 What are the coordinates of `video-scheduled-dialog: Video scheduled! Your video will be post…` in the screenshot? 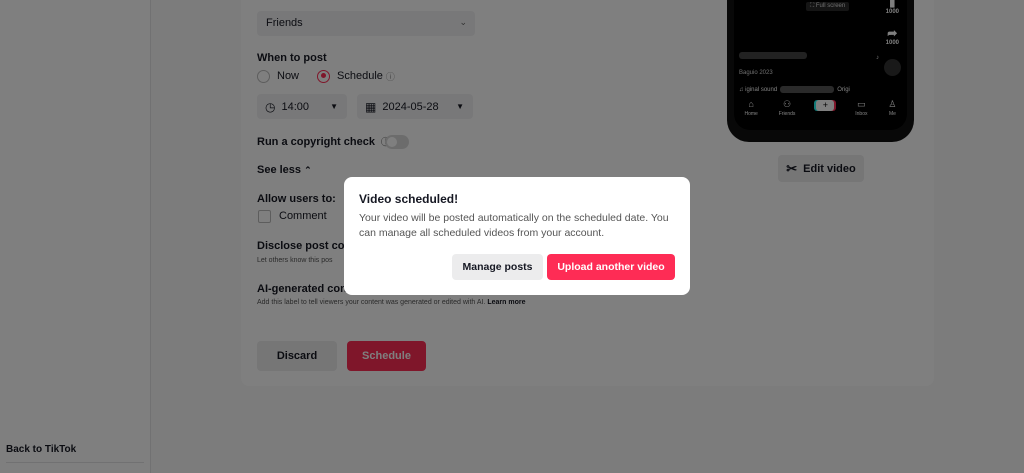 It's located at (517, 236).